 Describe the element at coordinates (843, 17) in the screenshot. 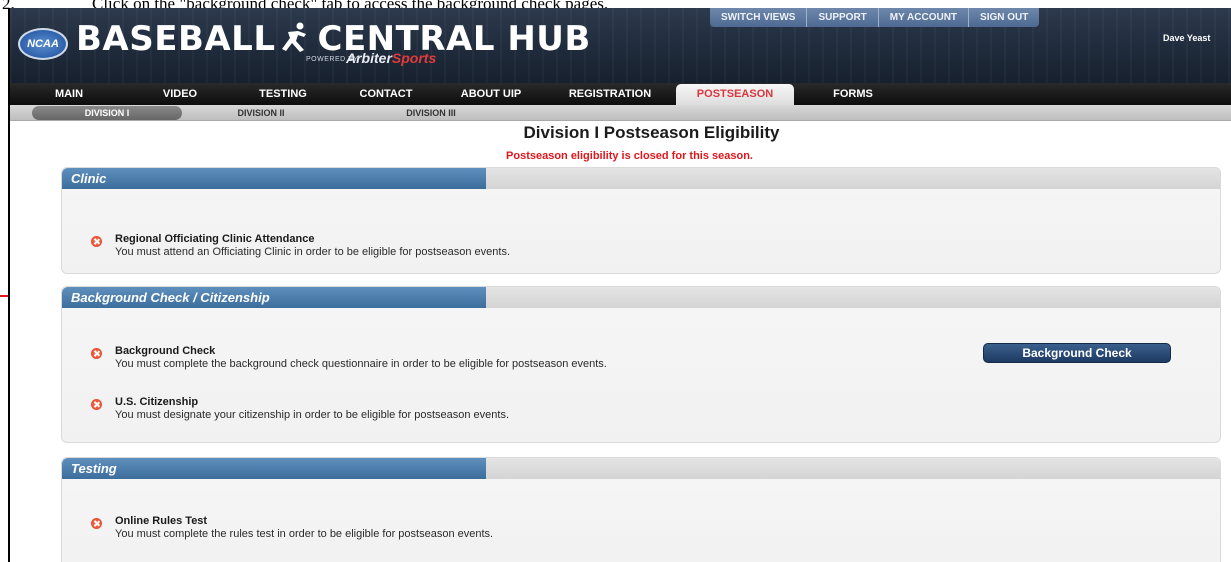

I see `support-link: SUPPORT` at that location.